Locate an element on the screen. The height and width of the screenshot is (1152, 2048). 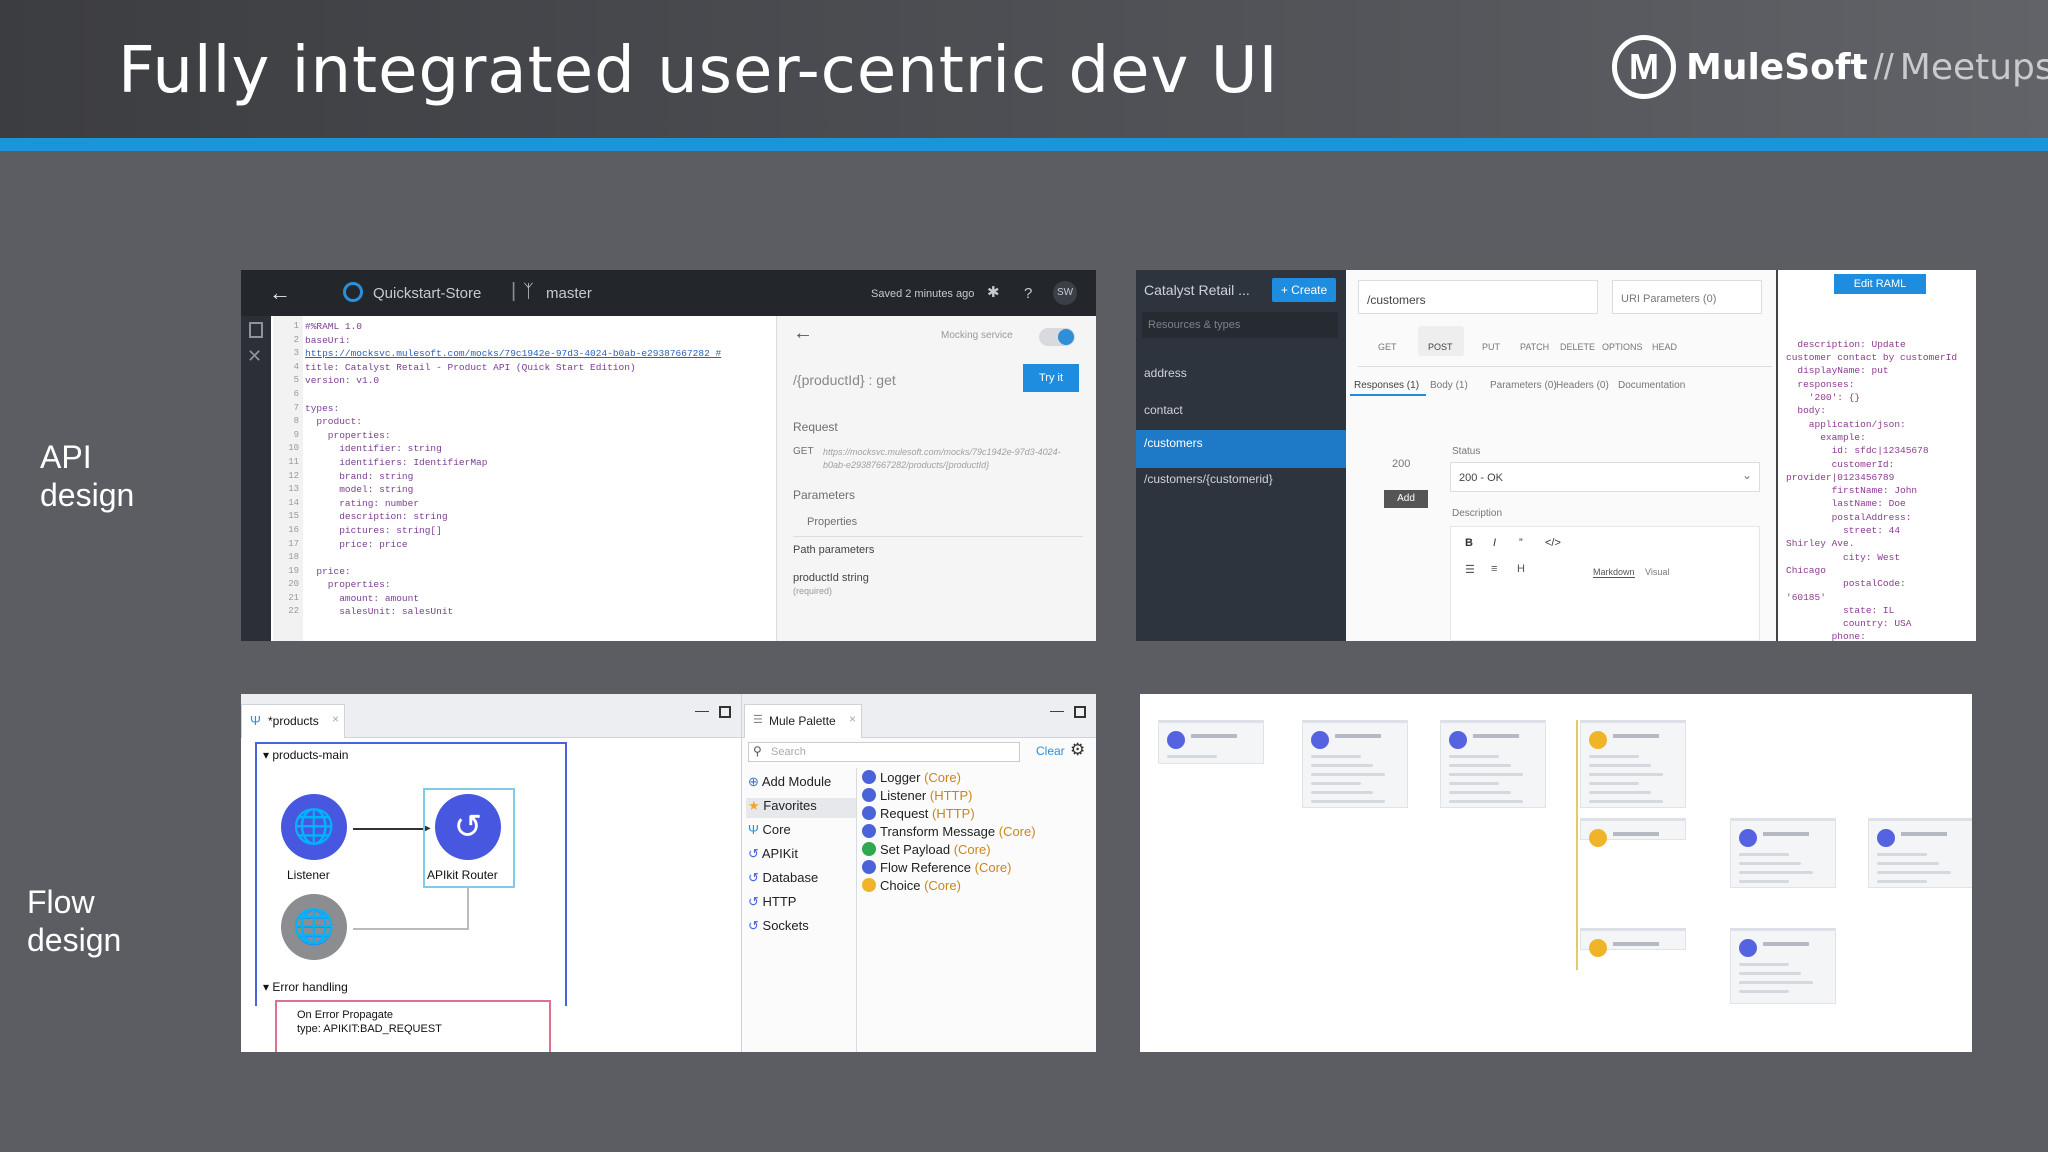
raml-line: phone: is located at coordinates (1826, 636).